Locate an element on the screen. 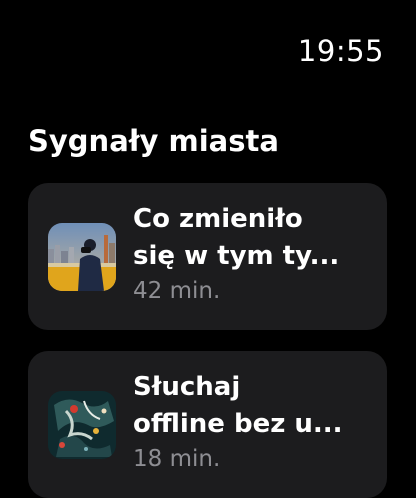  item-duration: 42 min. is located at coordinates (177, 291).